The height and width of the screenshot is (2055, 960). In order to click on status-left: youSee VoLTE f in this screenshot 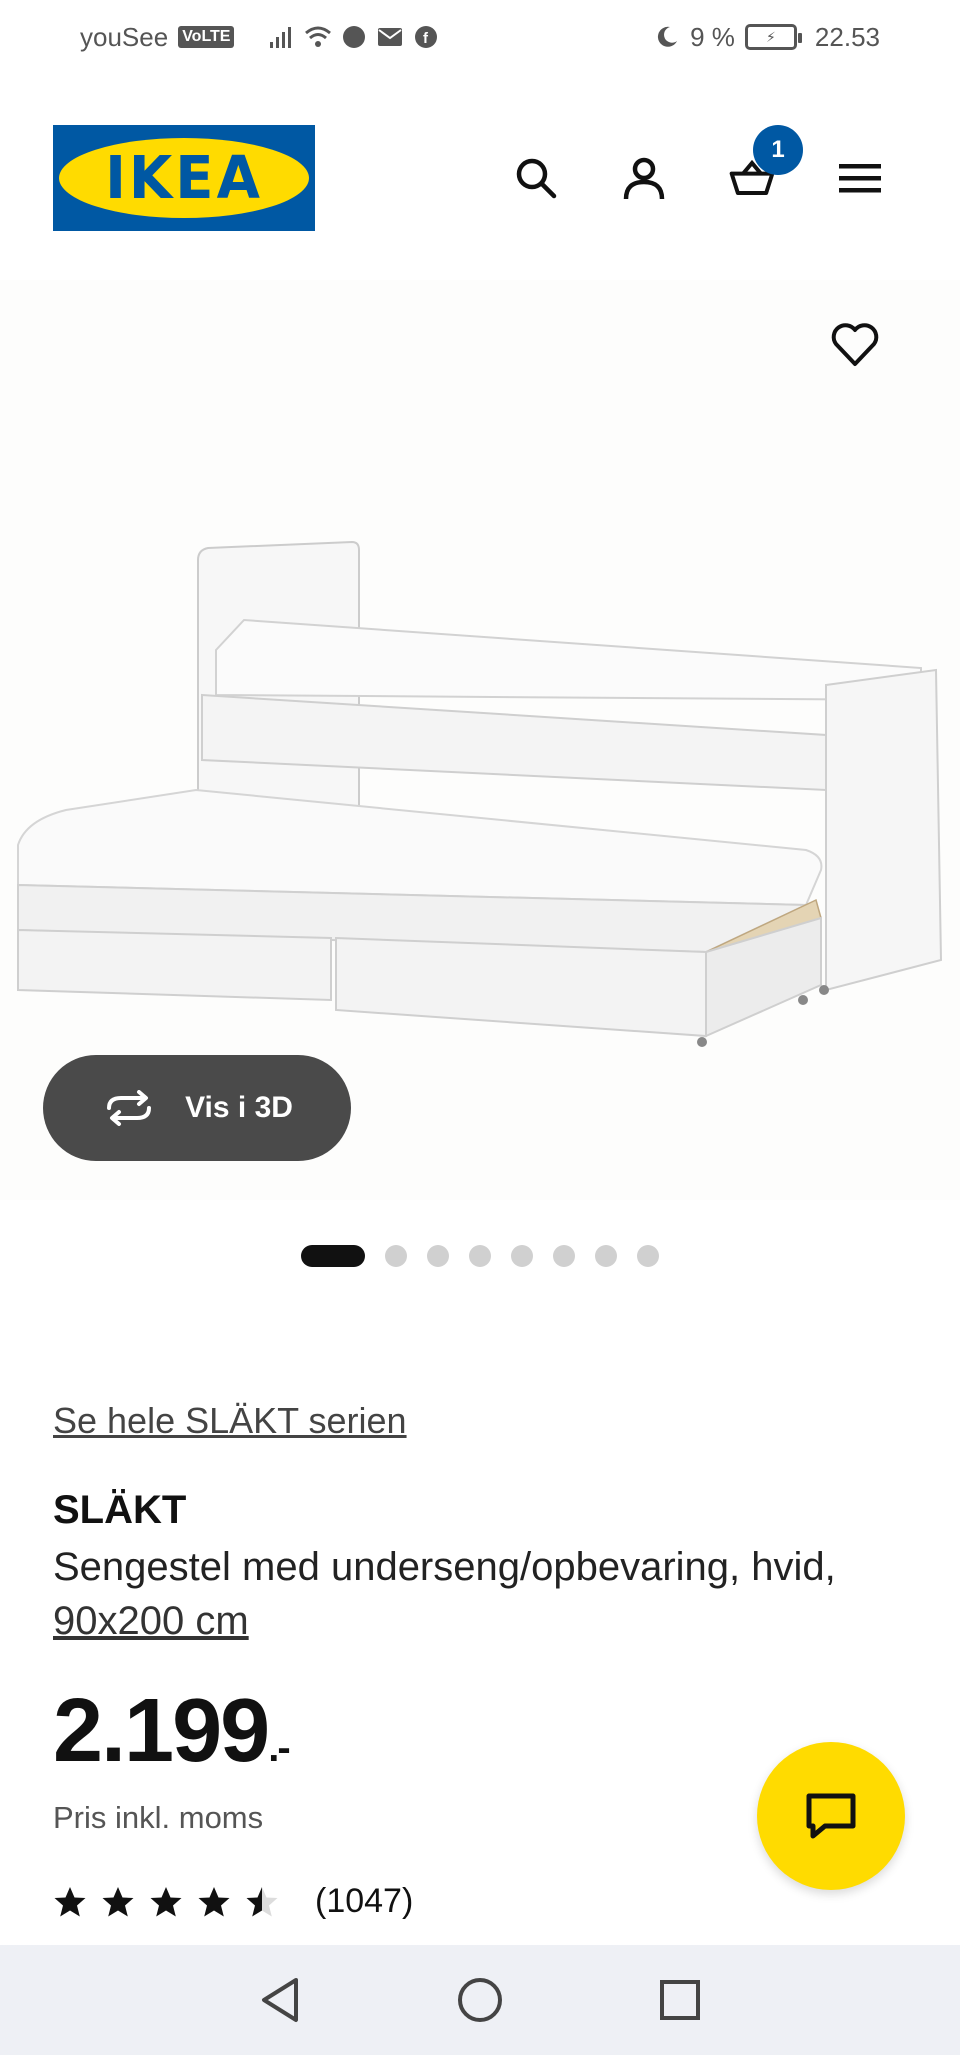, I will do `click(260, 37)`.